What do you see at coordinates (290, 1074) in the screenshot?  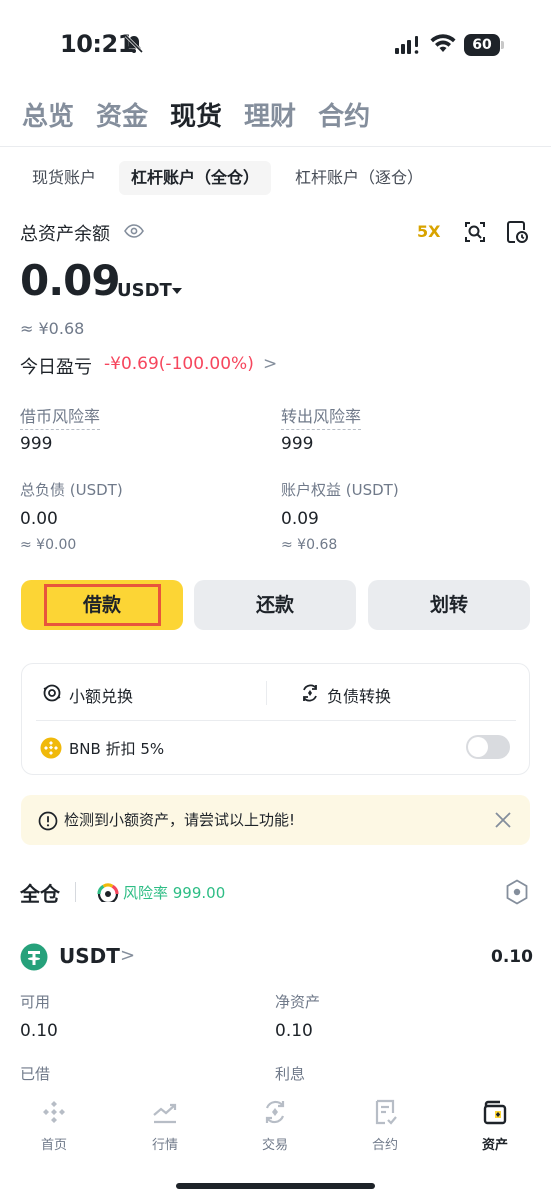 I see `interest-label: 利息` at bounding box center [290, 1074].